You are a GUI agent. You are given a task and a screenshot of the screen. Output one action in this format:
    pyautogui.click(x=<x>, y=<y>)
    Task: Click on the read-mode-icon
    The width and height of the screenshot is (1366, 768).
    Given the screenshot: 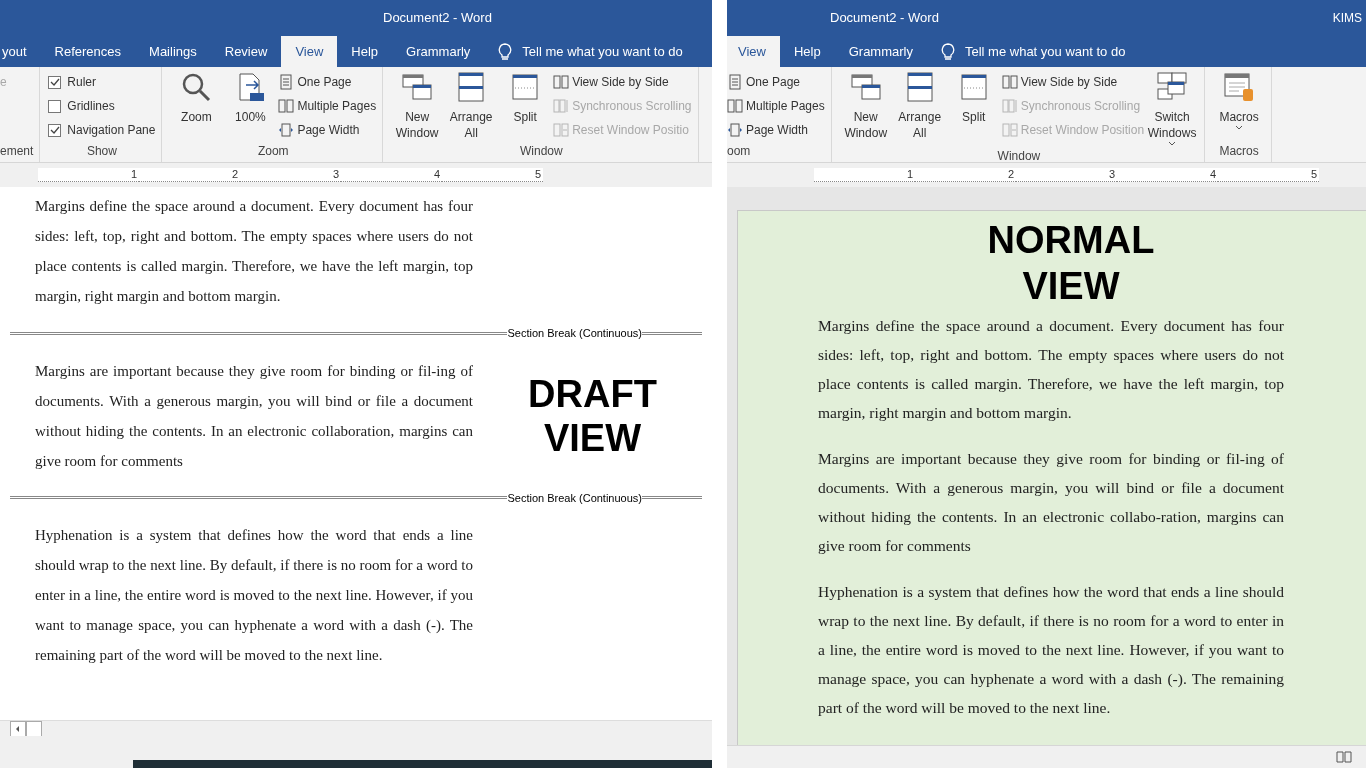 What is the action you would take?
    pyautogui.click(x=1344, y=757)
    